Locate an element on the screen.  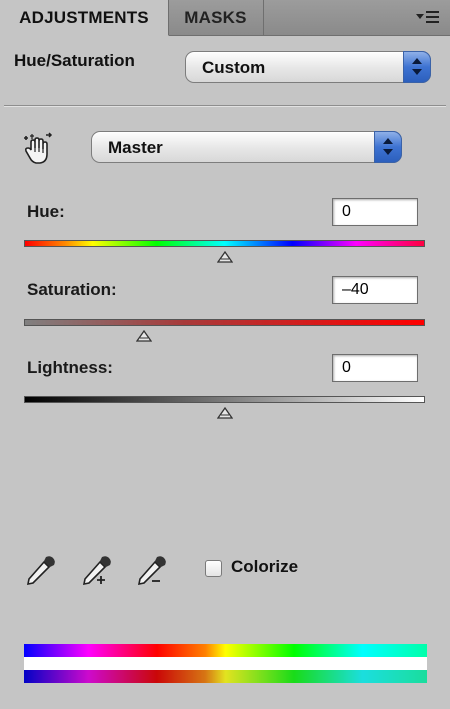
lightness-label: Lightness: is located at coordinates (70, 367).